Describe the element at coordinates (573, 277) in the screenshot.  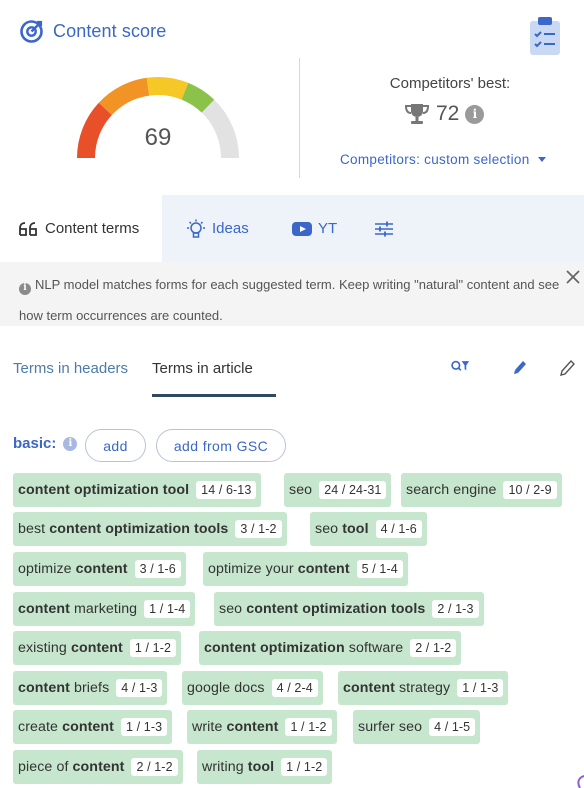
I see `close-icon` at that location.